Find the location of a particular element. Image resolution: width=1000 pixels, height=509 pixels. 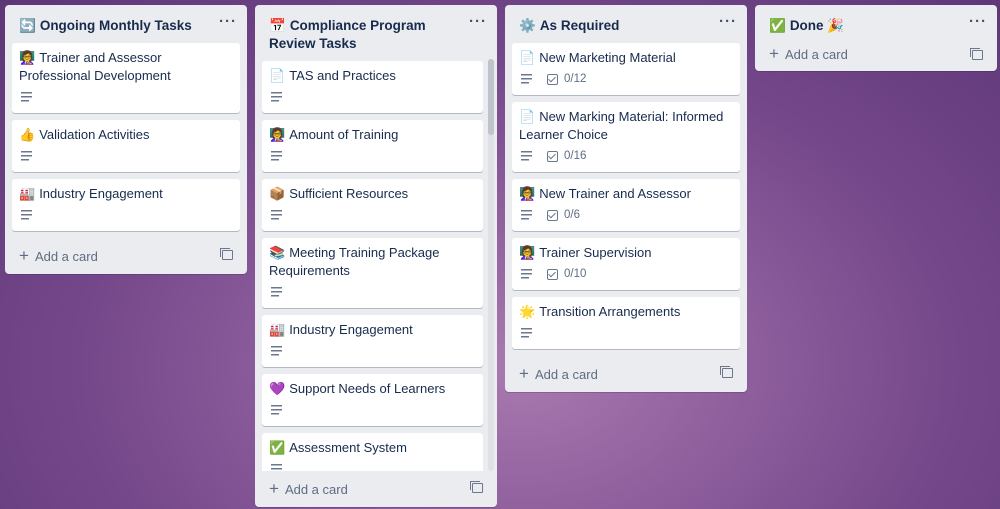

card: 👍 Validation Activities is located at coordinates (126, 146).